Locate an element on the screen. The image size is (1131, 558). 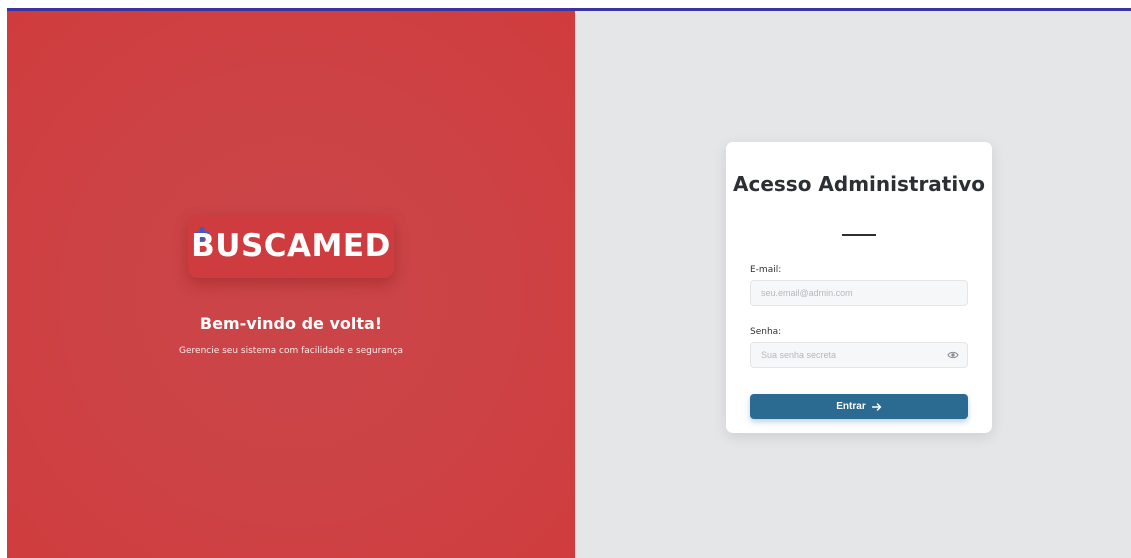
logo: BUSCAMED is located at coordinates (291, 246).